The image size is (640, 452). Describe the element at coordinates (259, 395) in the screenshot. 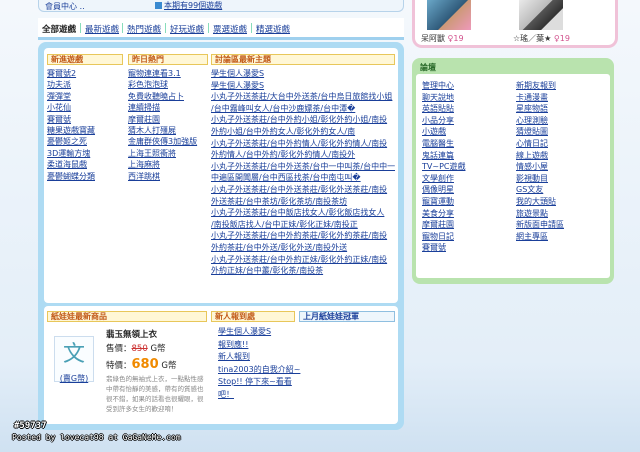

I see `news-link: 吧！` at that location.